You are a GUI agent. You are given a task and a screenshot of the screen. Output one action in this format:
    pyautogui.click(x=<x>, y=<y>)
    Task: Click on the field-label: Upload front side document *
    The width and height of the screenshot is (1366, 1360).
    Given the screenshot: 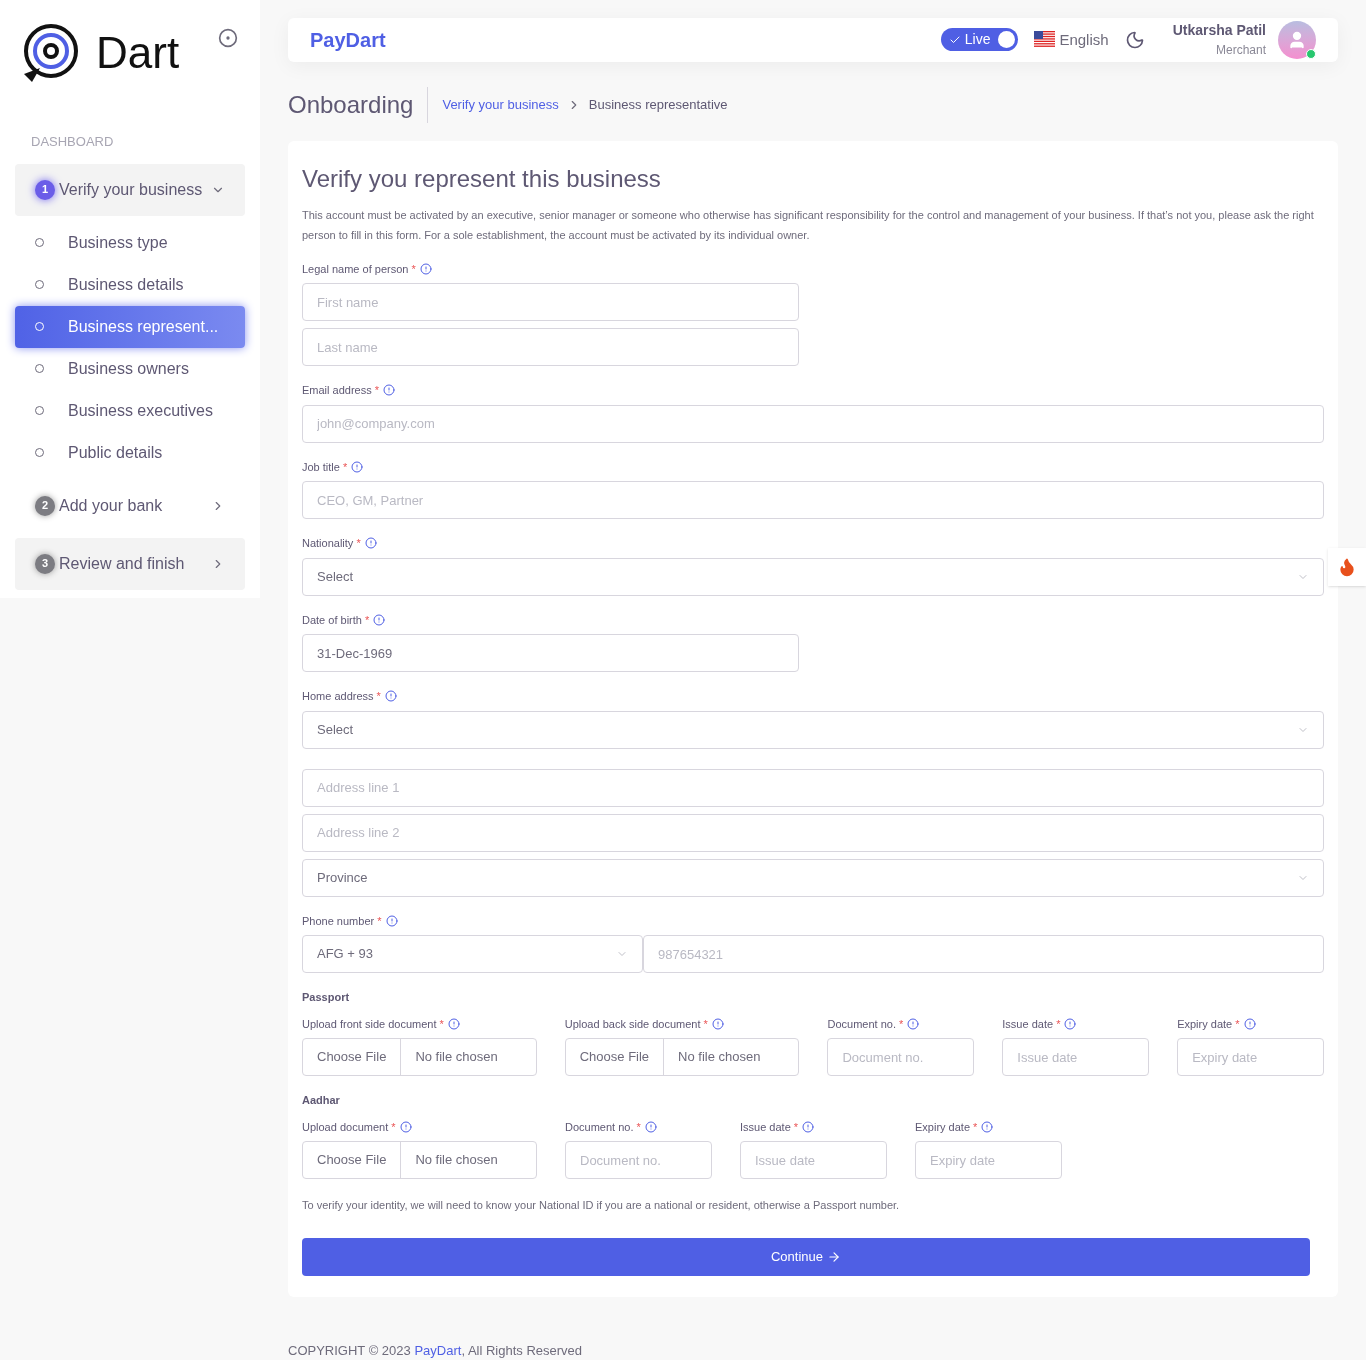 What is the action you would take?
    pyautogui.click(x=373, y=1024)
    